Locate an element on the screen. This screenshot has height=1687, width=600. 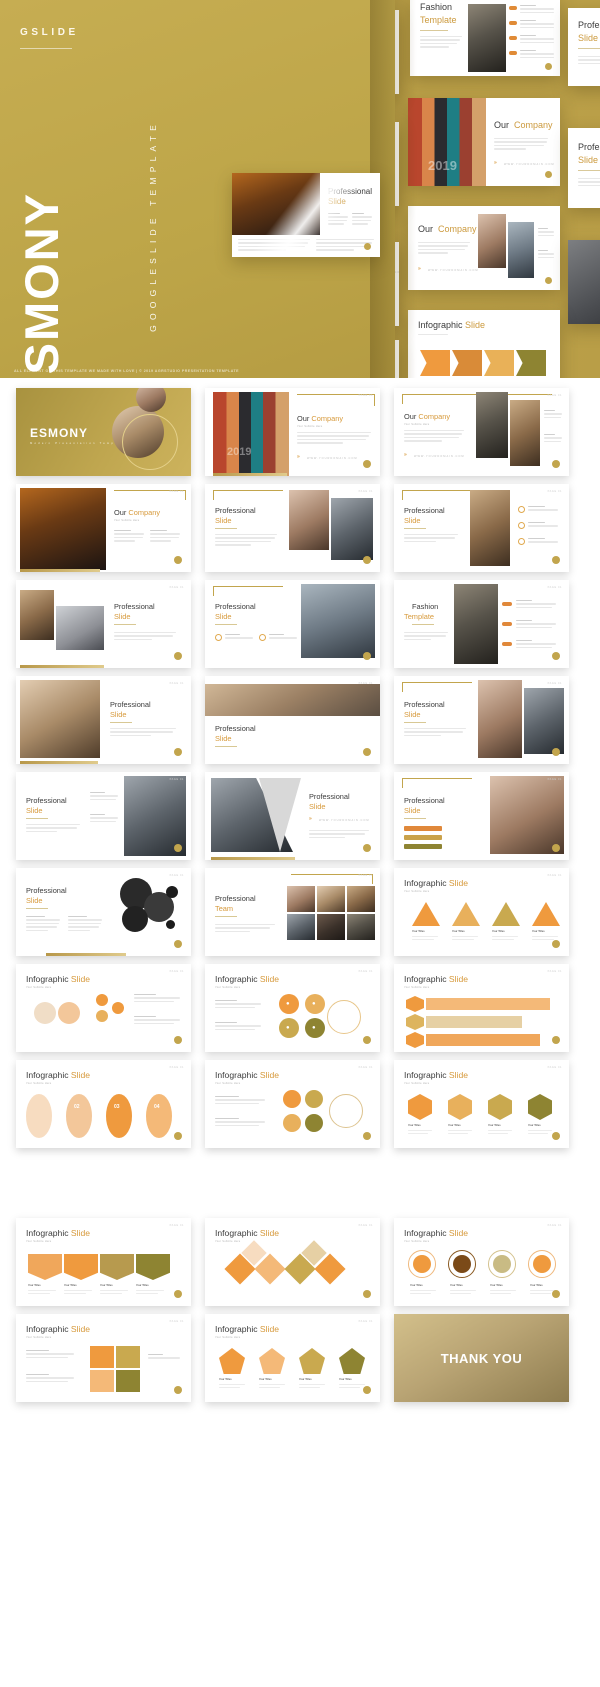
slide-professional-building: PAGE 01 Professional Slide is located at coordinates (292, 624).